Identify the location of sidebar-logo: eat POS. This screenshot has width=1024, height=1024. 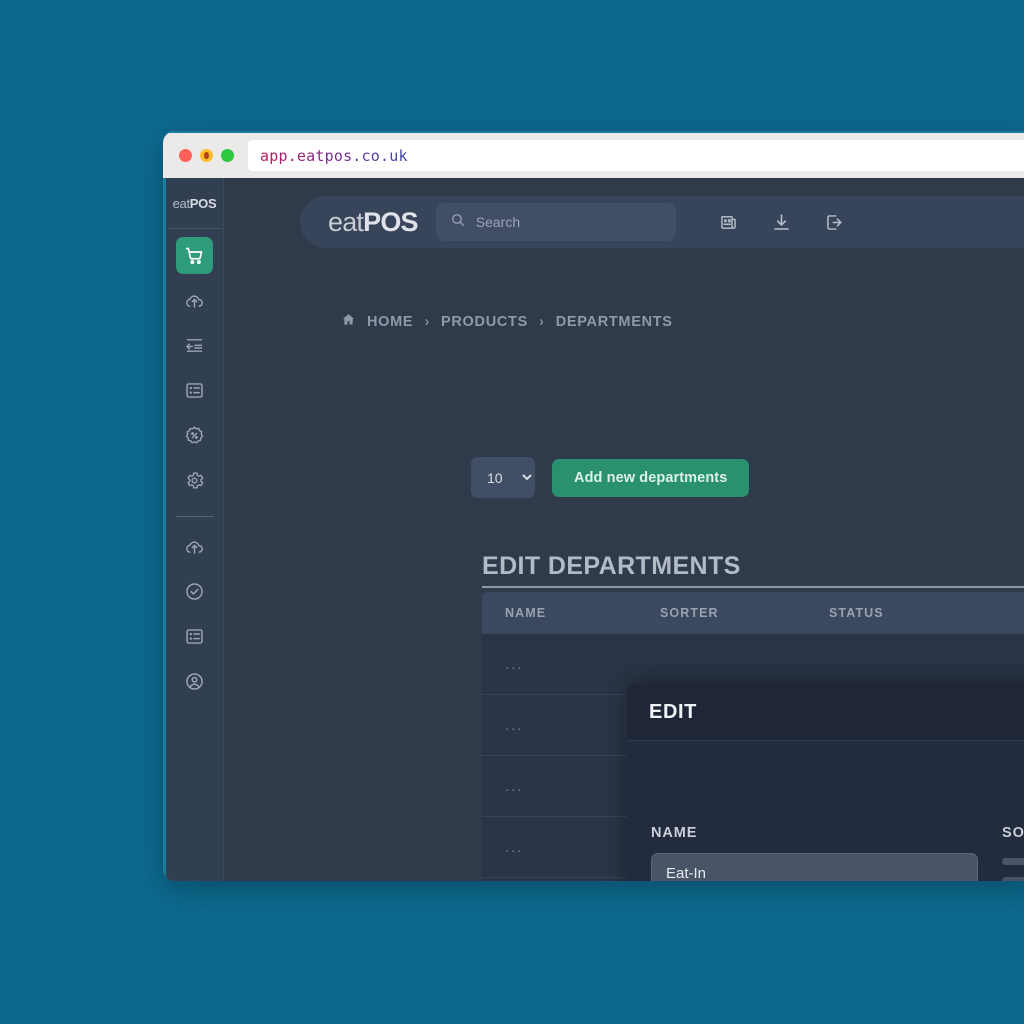
(194, 203).